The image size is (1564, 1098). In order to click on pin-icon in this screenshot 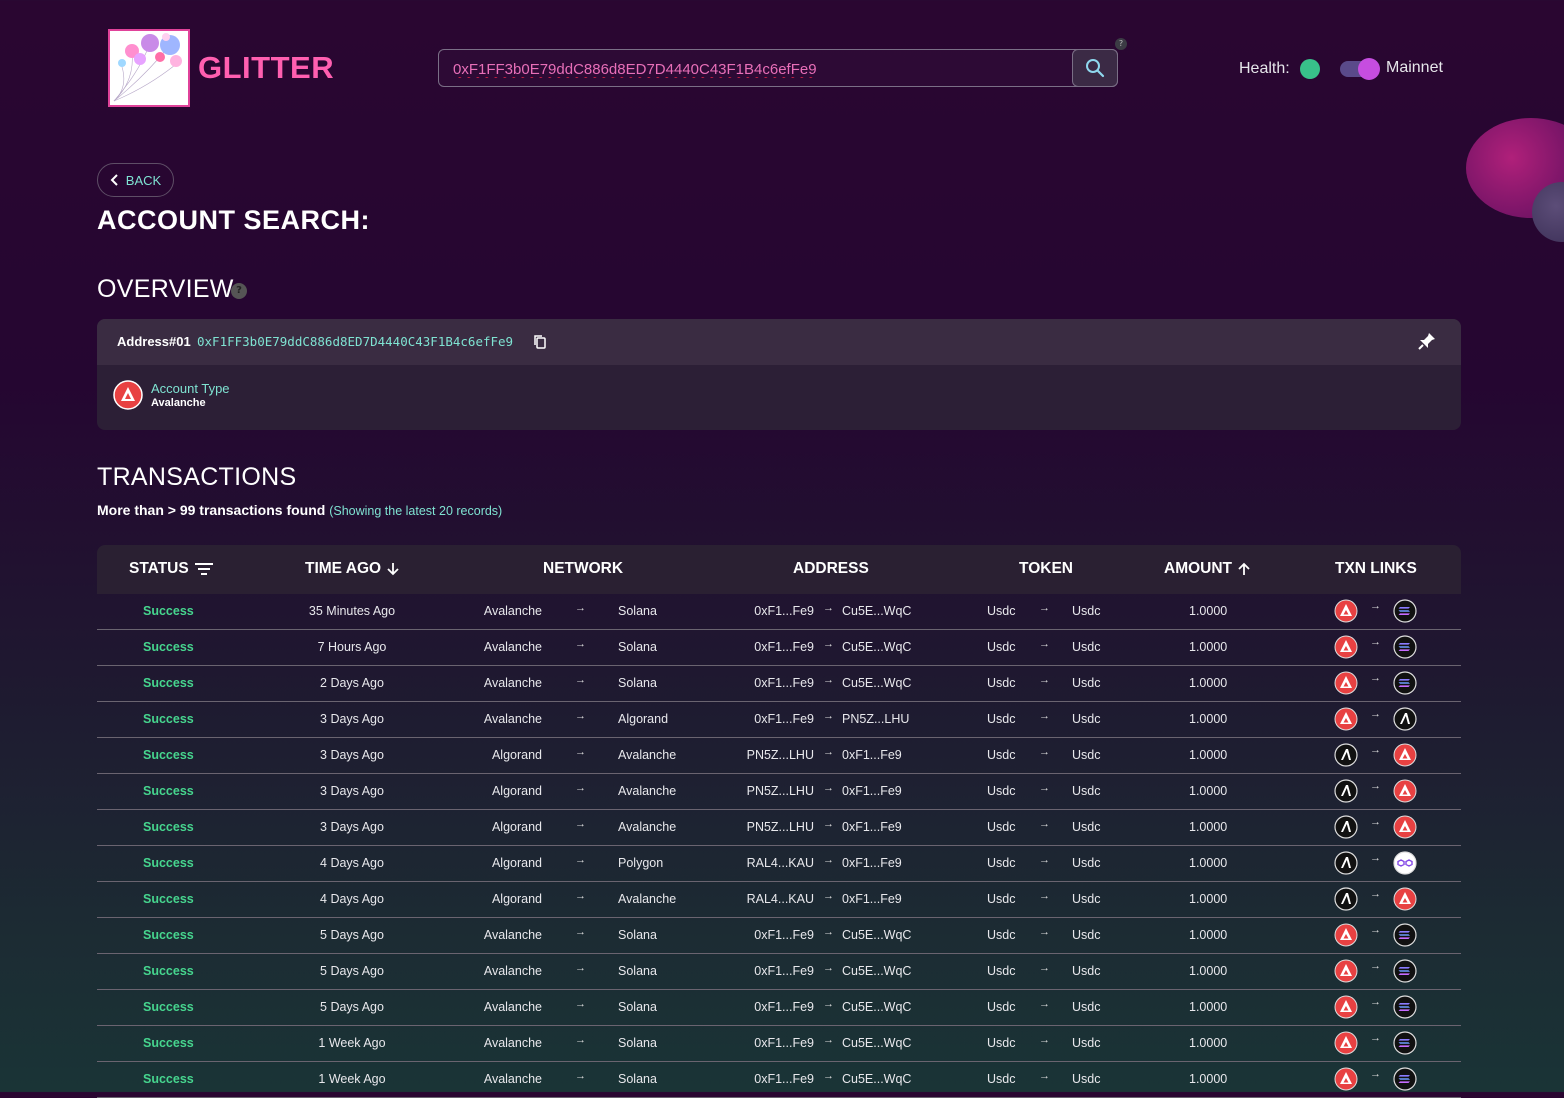, I will do `click(1427, 343)`.